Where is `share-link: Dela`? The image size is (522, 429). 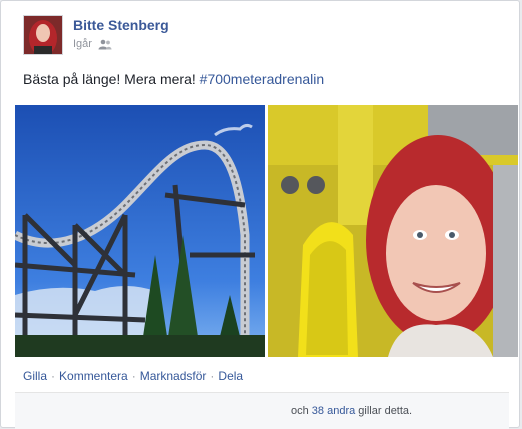 share-link: Dela is located at coordinates (230, 376).